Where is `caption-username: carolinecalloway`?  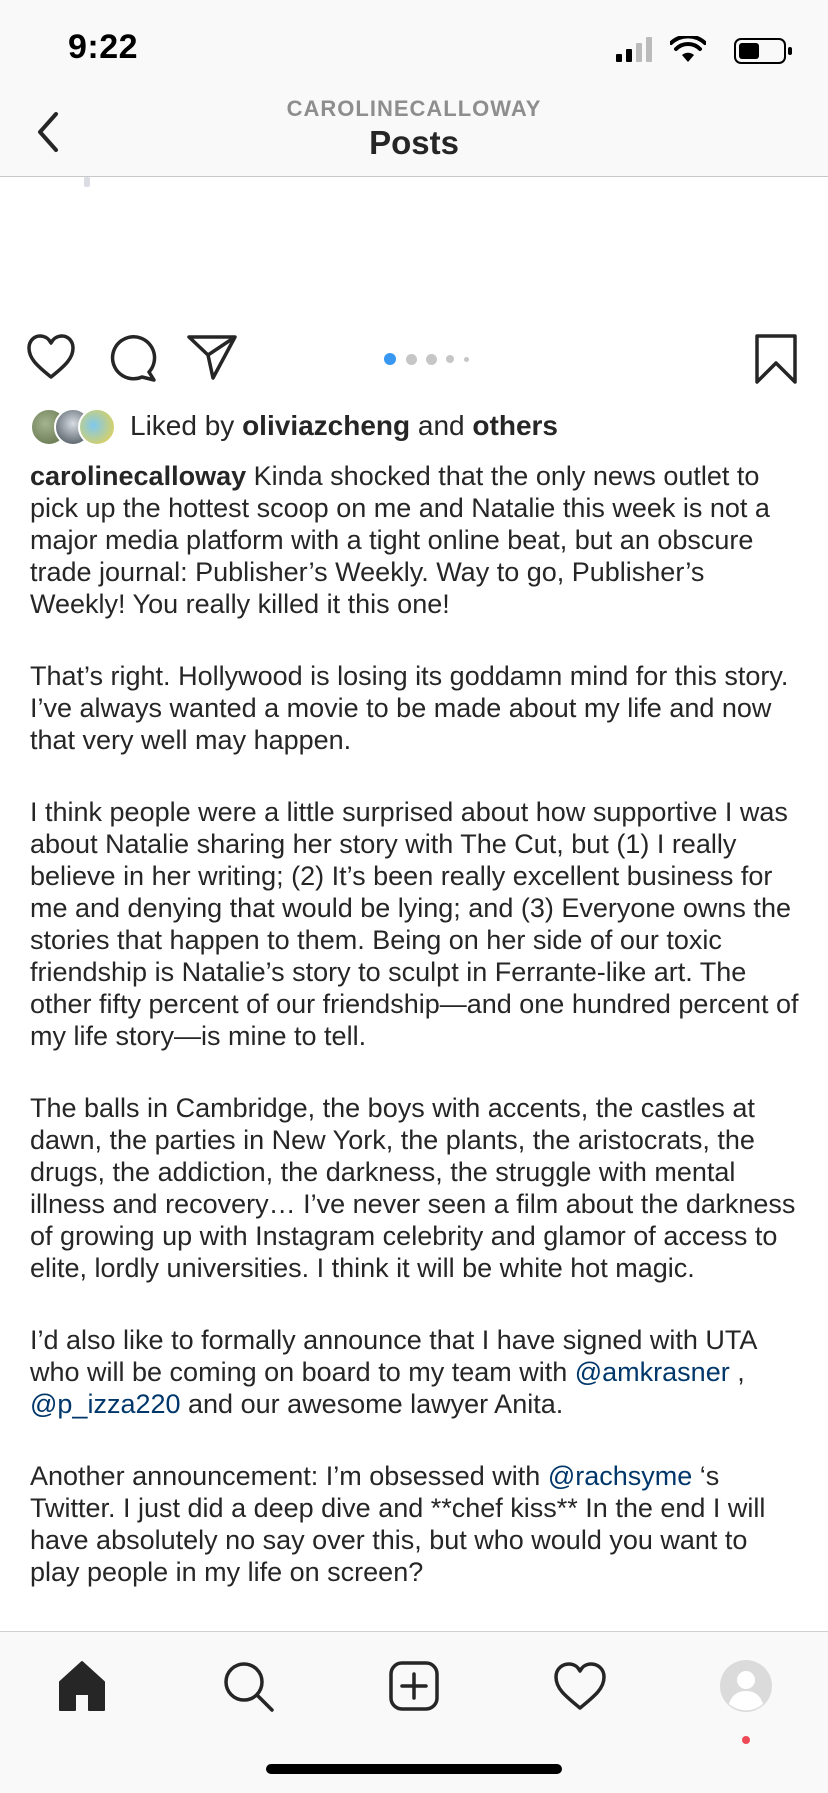
caption-username: carolinecalloway is located at coordinates (138, 476).